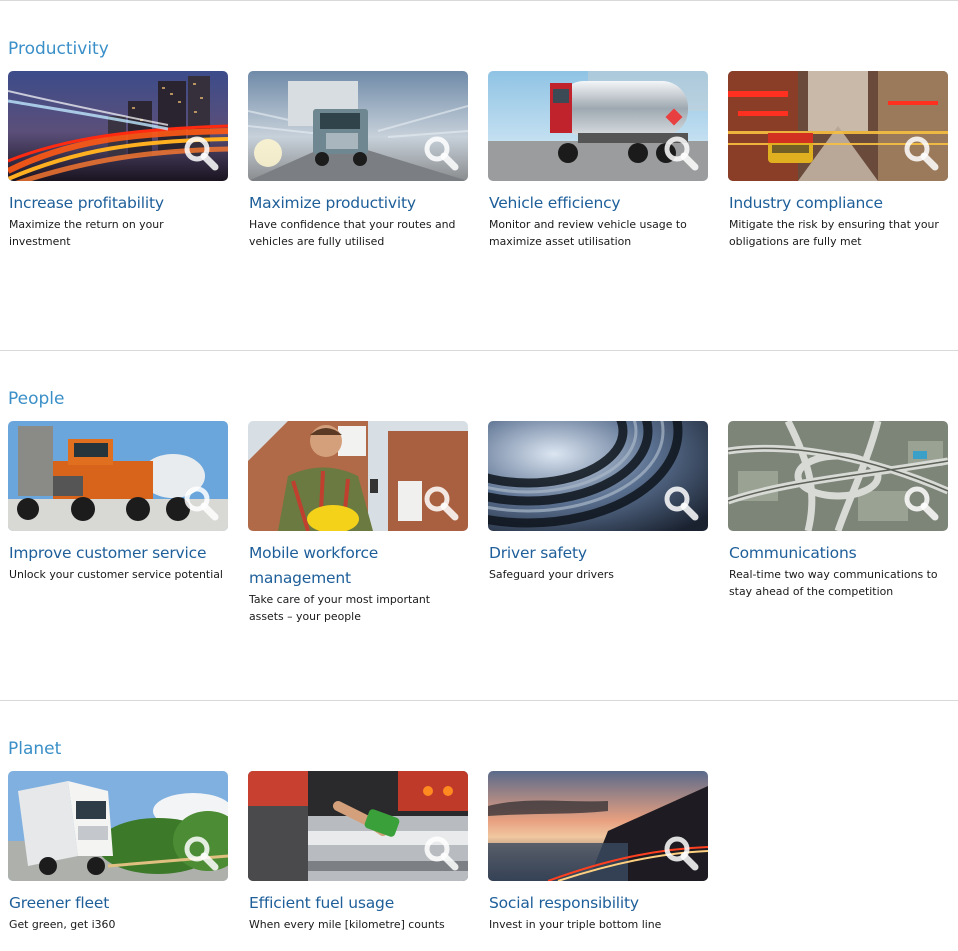 This screenshot has height=951, width=958. Describe the element at coordinates (358, 566) in the screenshot. I see `card-title: Mobile workforce management` at that location.